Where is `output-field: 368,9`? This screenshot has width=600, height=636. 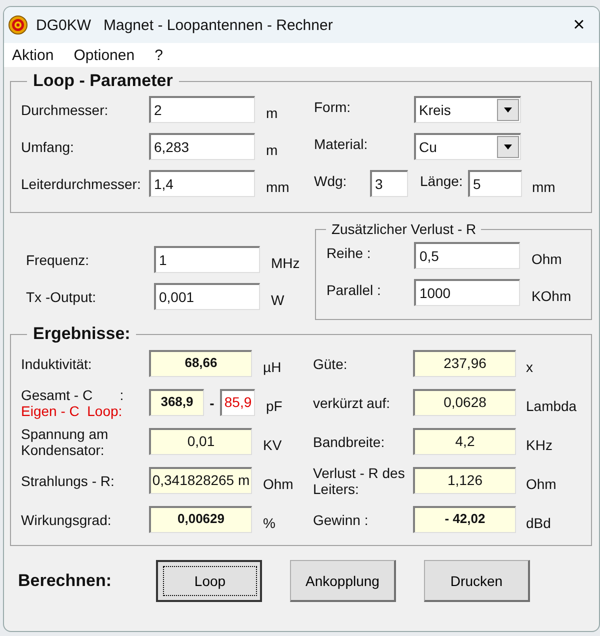
output-field: 368,9 is located at coordinates (176, 402).